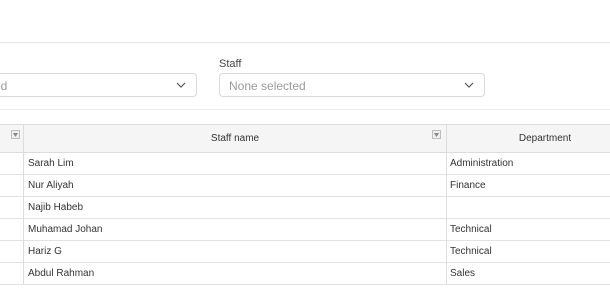 The image size is (610, 300). I want to click on column-header-staff-name: Staff name, so click(235, 138).